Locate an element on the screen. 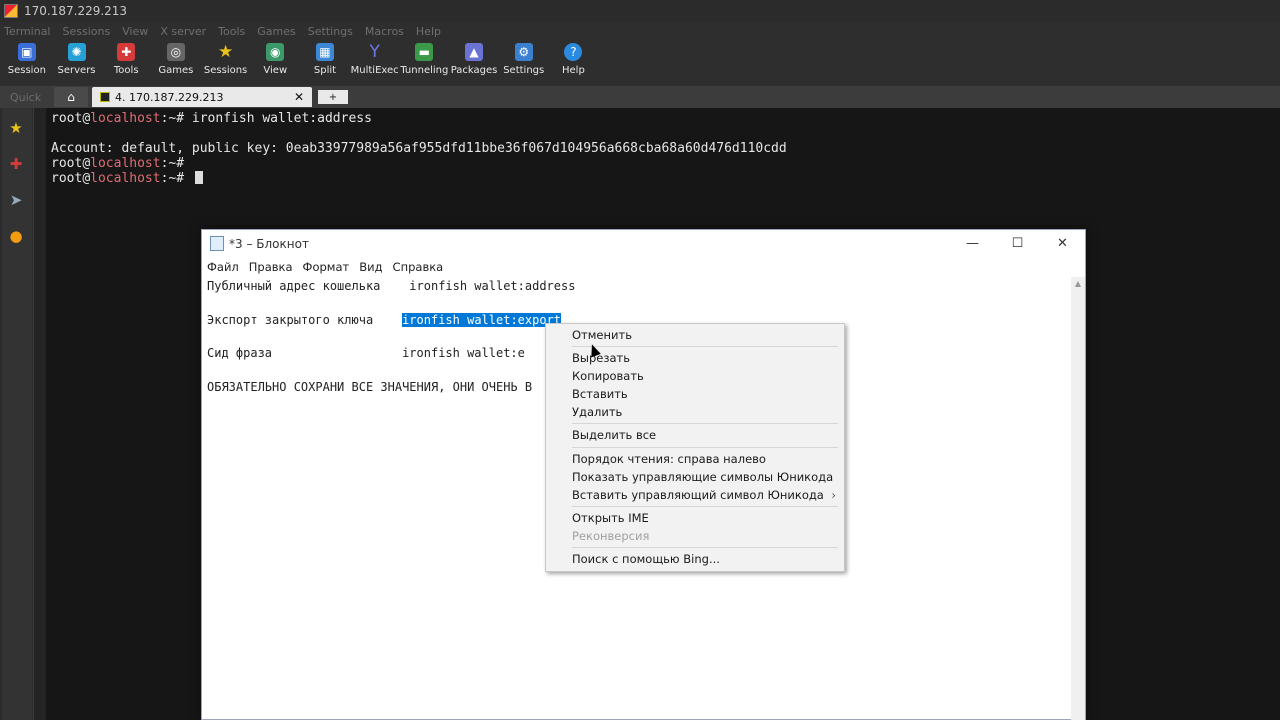 The image size is (1280, 720). maximize-button: ☐ is located at coordinates (1017, 243).